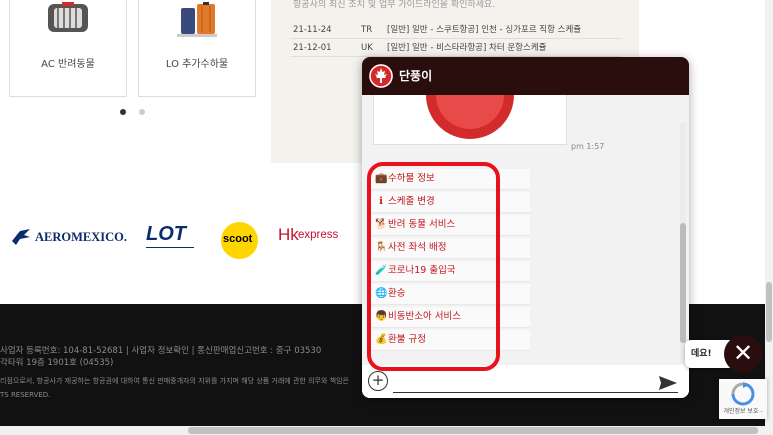  Describe the element at coordinates (470, 117) in the screenshot. I see `pie-image-icon` at that location.